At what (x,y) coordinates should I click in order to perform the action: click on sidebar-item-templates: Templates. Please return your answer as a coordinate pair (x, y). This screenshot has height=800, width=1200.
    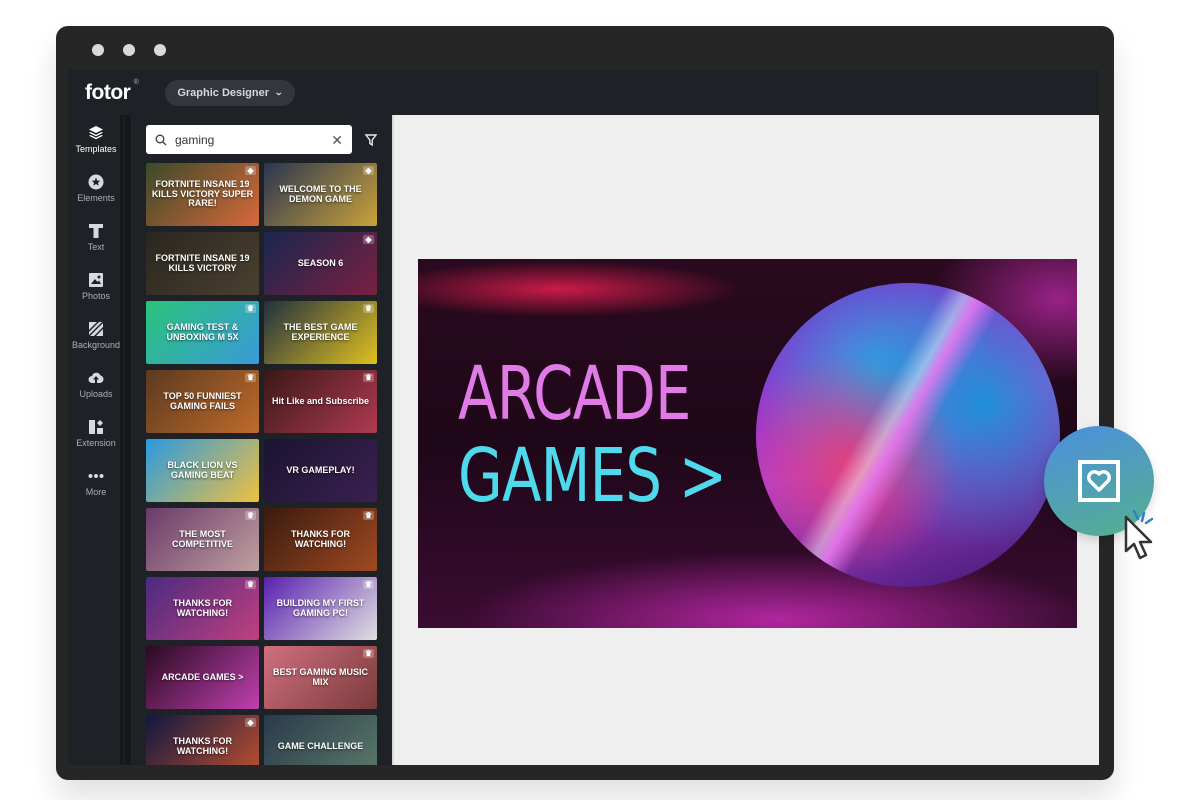
    Looking at the image, I should click on (96, 139).